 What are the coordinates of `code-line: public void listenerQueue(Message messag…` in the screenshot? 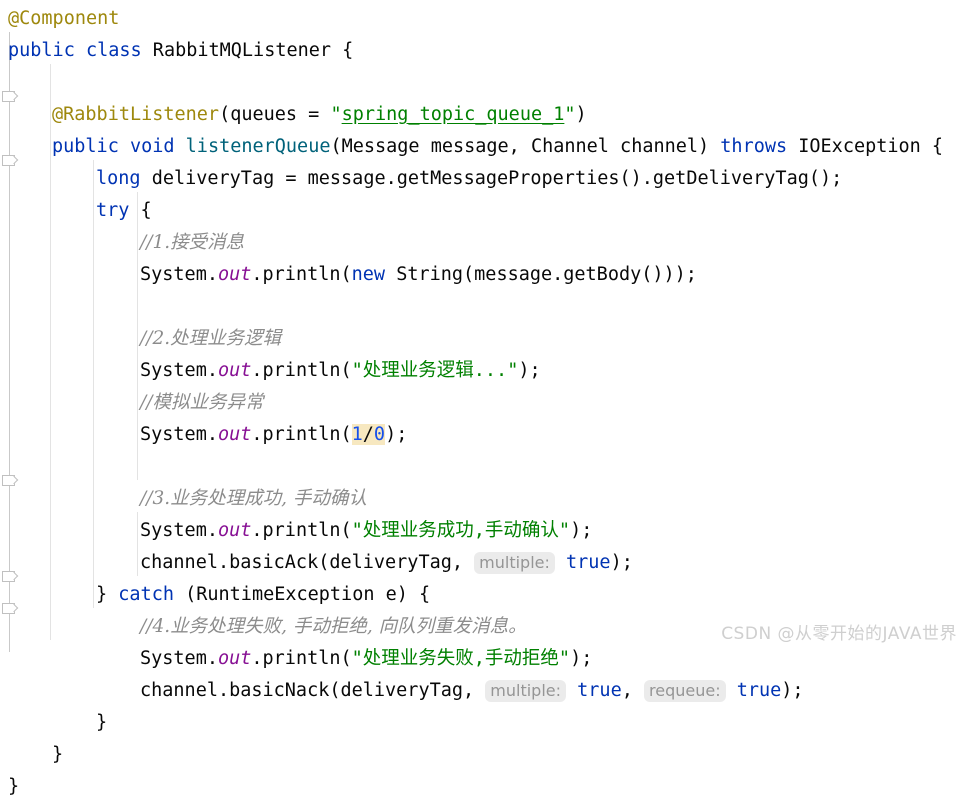 It's located at (484, 147).